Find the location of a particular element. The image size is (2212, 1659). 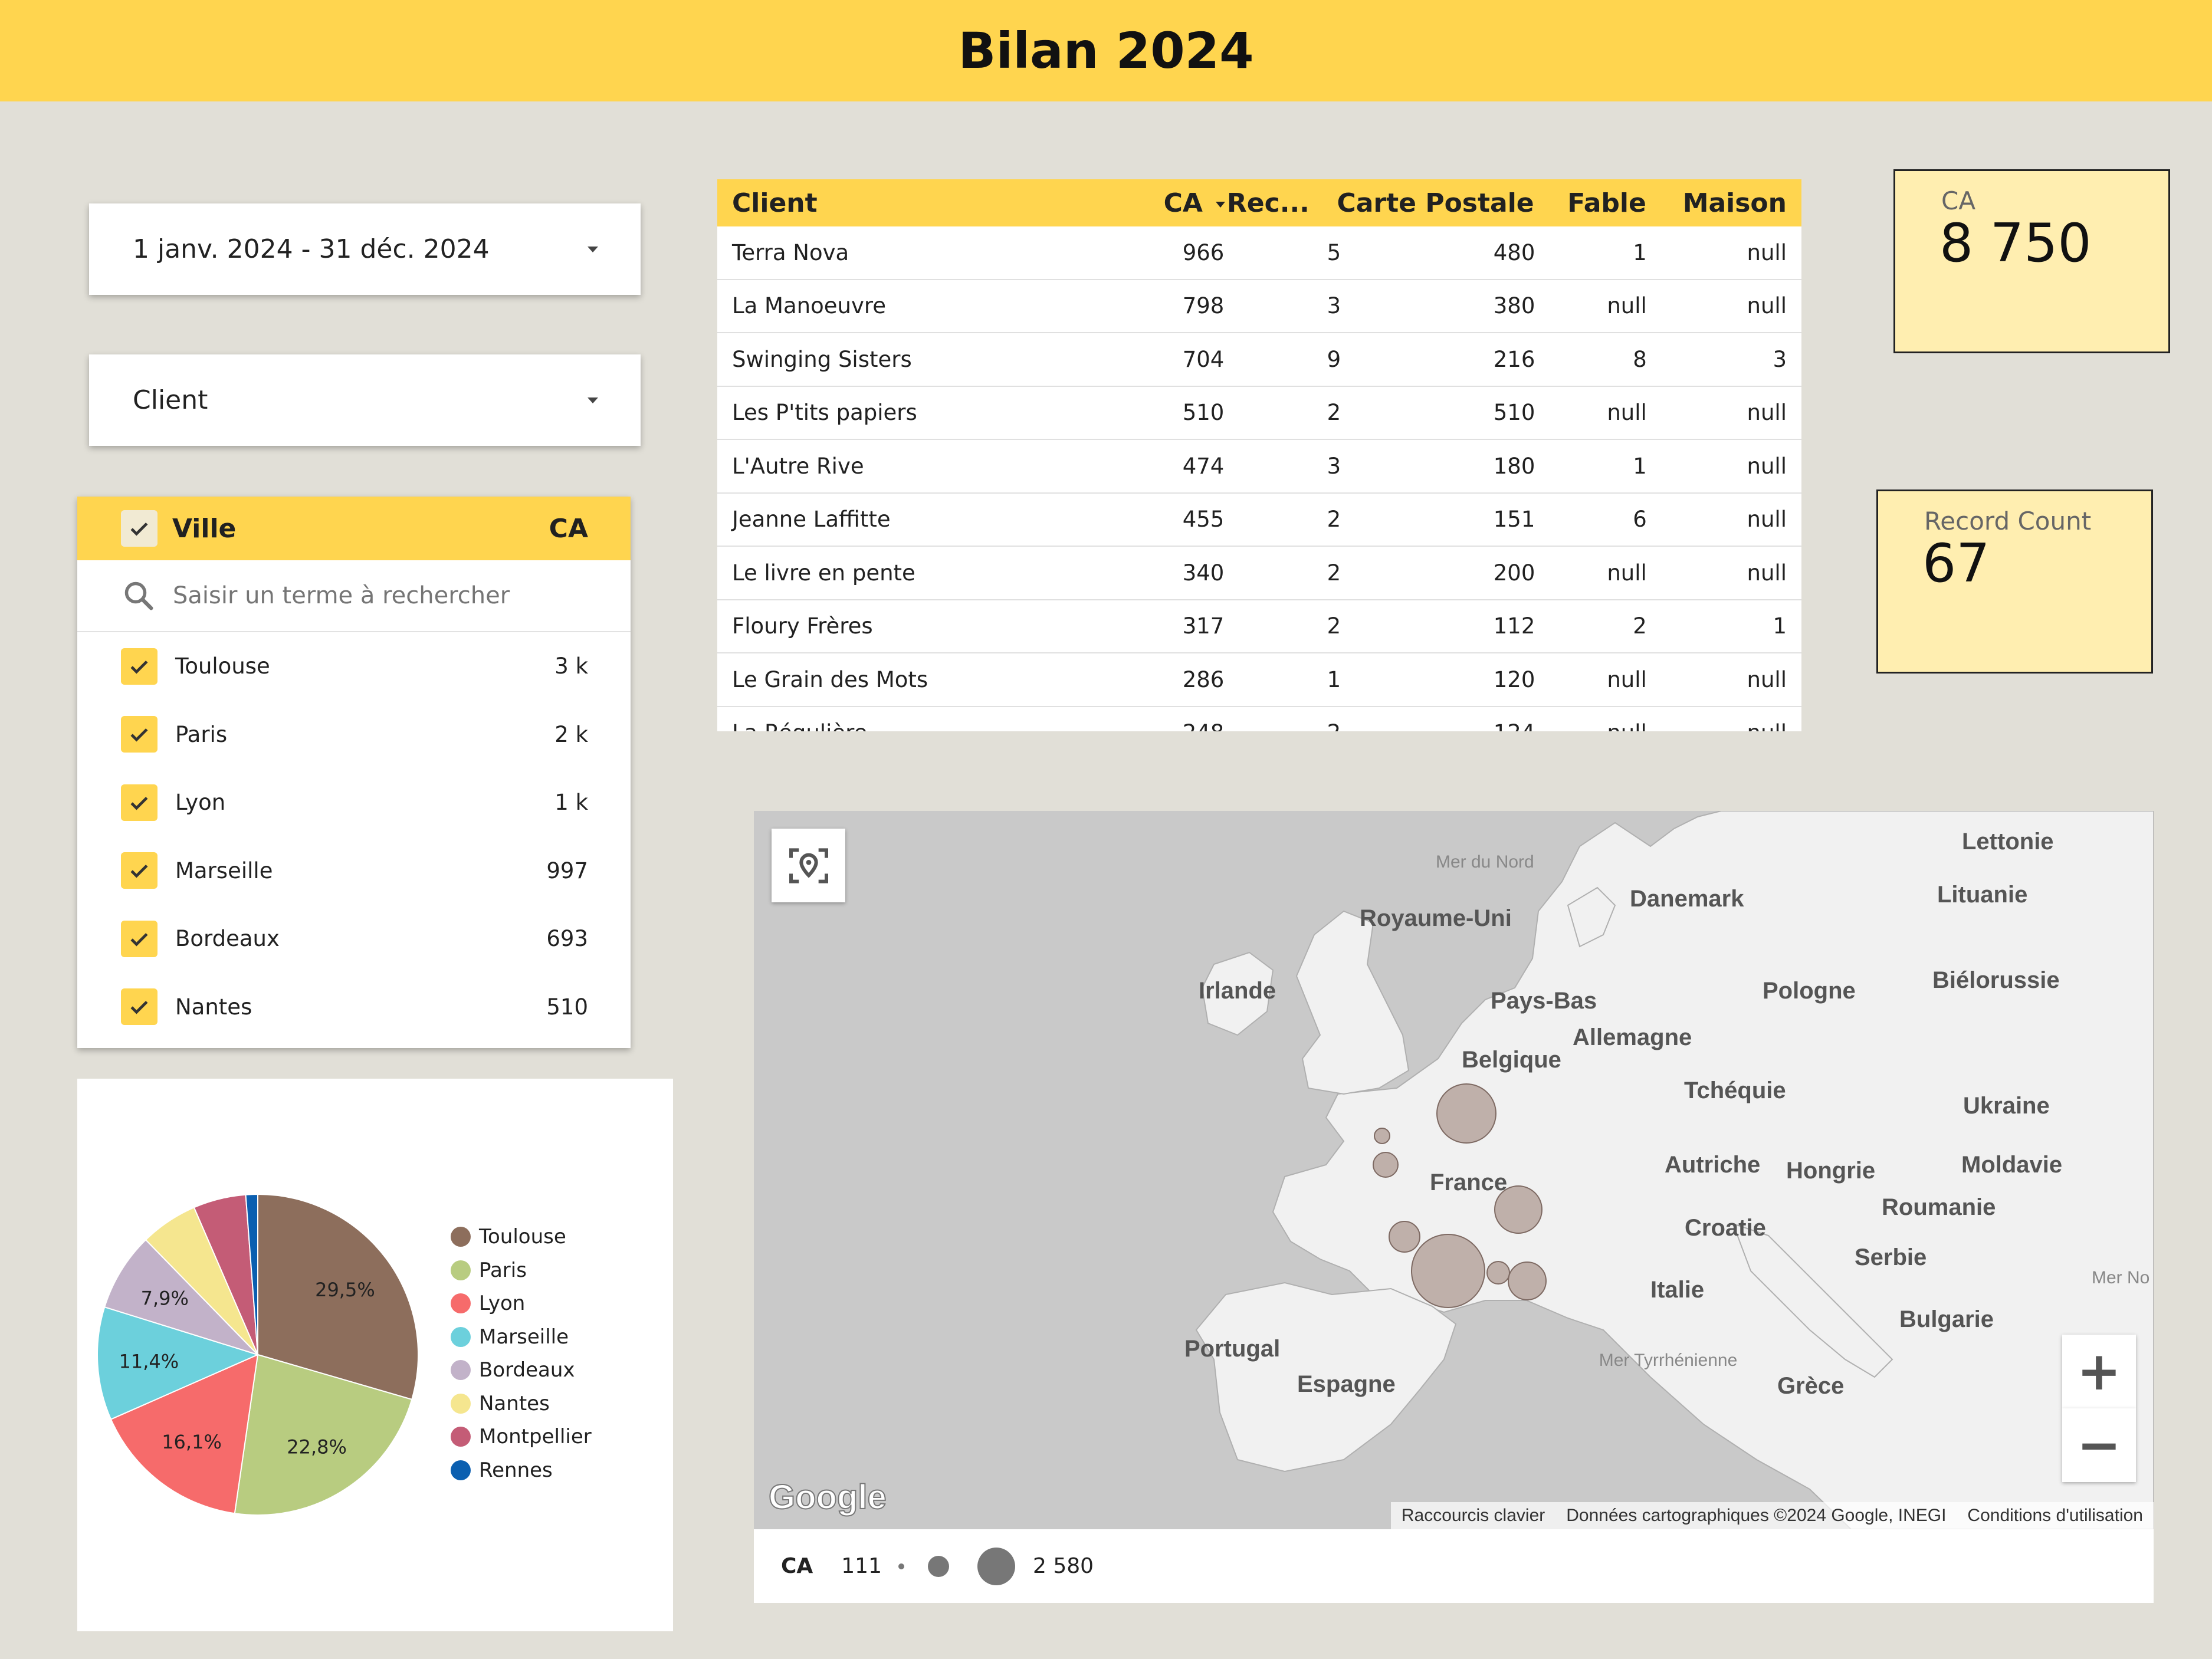

table-row: Les P'tits papiers 510 2 510 null null is located at coordinates (1259, 414).